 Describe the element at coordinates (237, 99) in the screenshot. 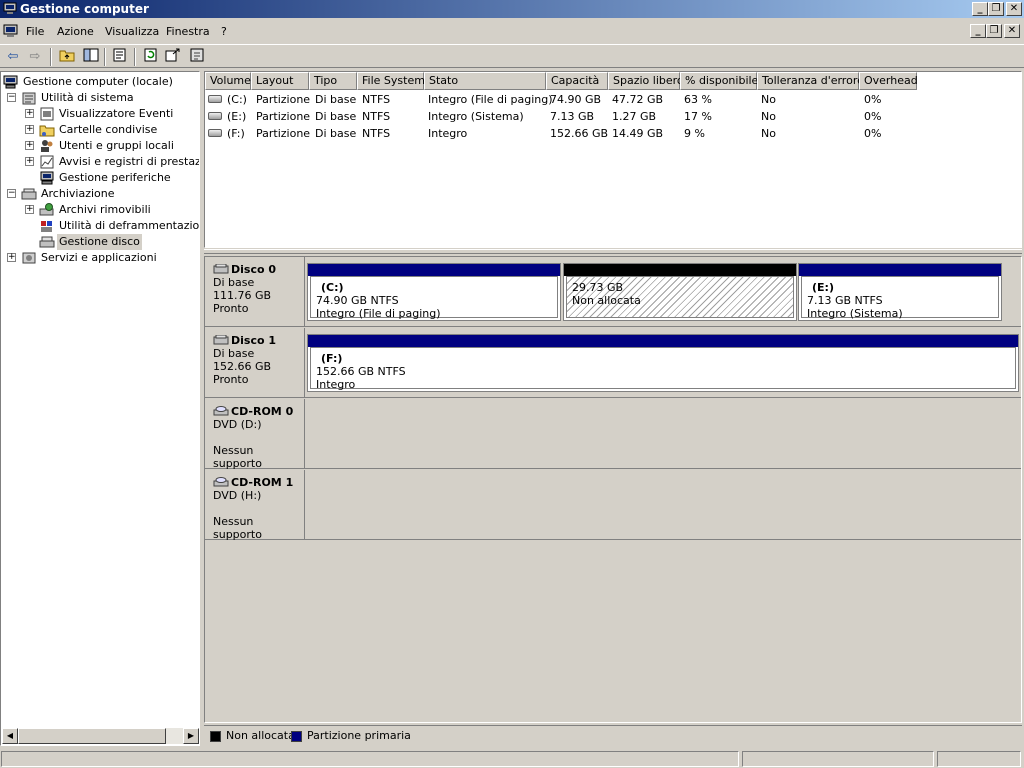

I see `cell-volume: (C:)` at that location.